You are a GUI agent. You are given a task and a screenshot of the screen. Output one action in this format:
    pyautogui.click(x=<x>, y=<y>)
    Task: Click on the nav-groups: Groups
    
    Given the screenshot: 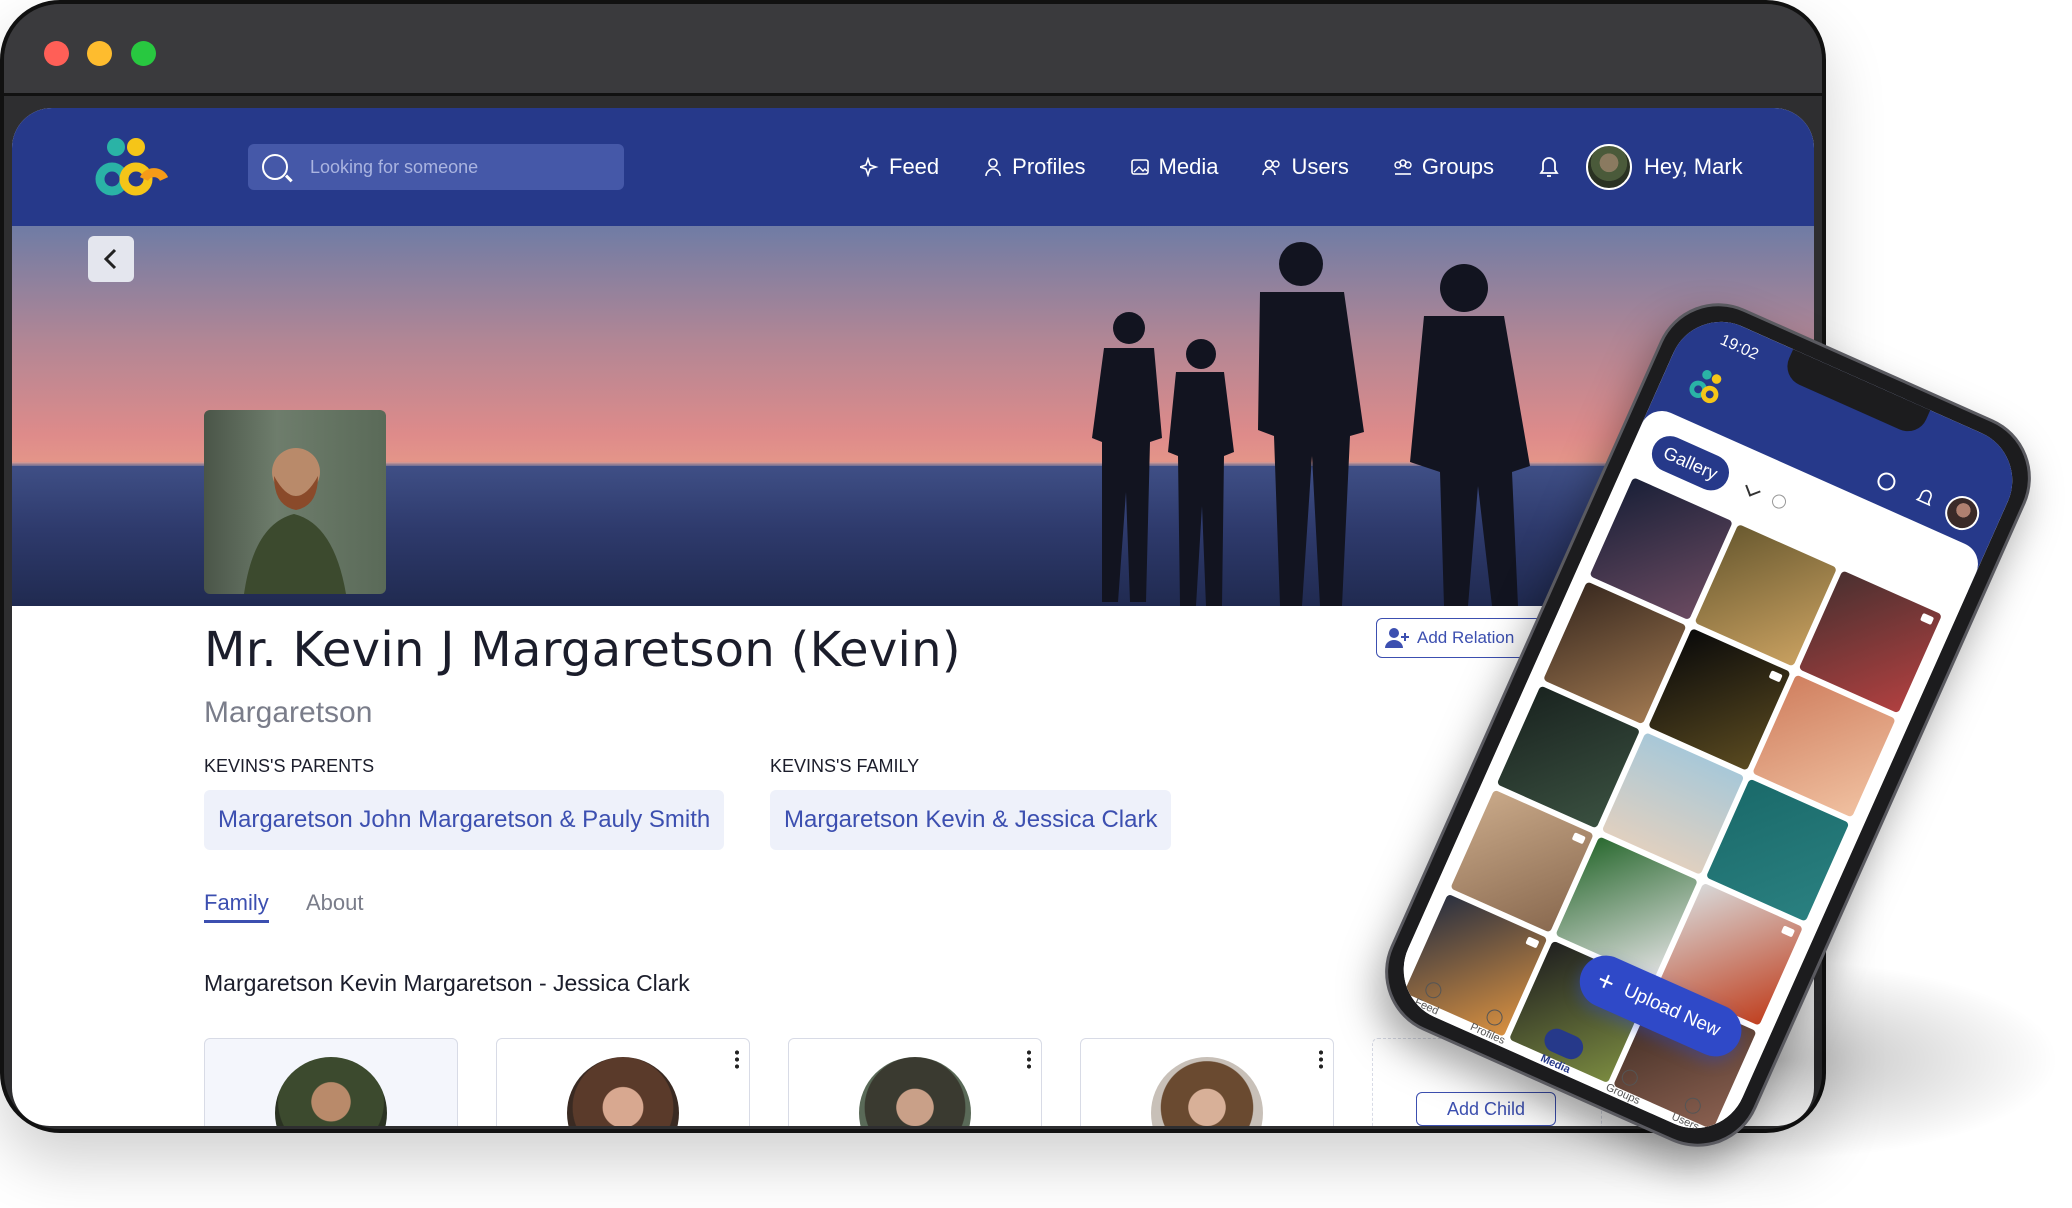 What is the action you would take?
    pyautogui.click(x=1443, y=167)
    